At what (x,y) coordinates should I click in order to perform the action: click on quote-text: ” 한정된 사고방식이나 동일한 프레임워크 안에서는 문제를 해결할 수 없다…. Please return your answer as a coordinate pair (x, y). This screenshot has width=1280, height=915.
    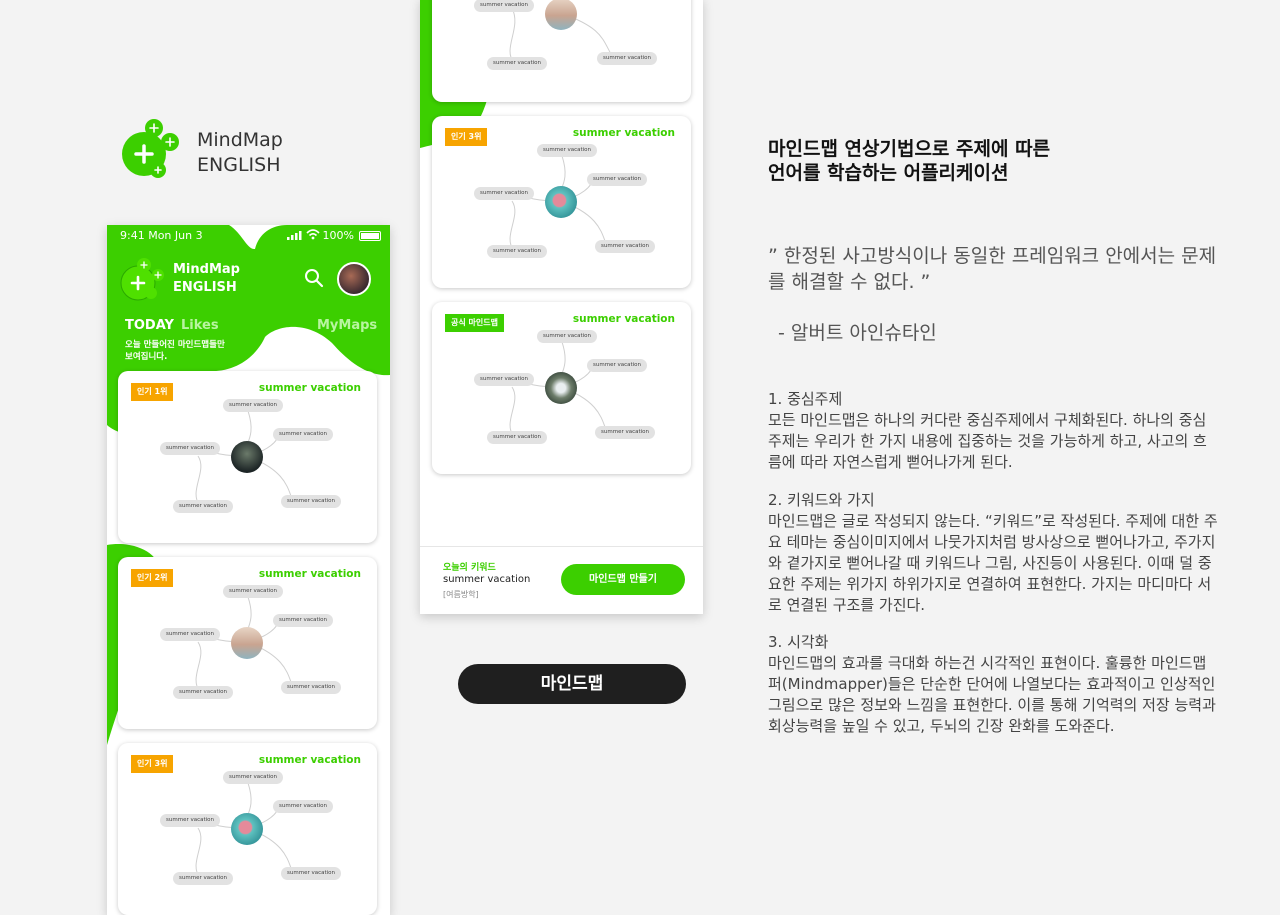
    Looking at the image, I should click on (992, 269).